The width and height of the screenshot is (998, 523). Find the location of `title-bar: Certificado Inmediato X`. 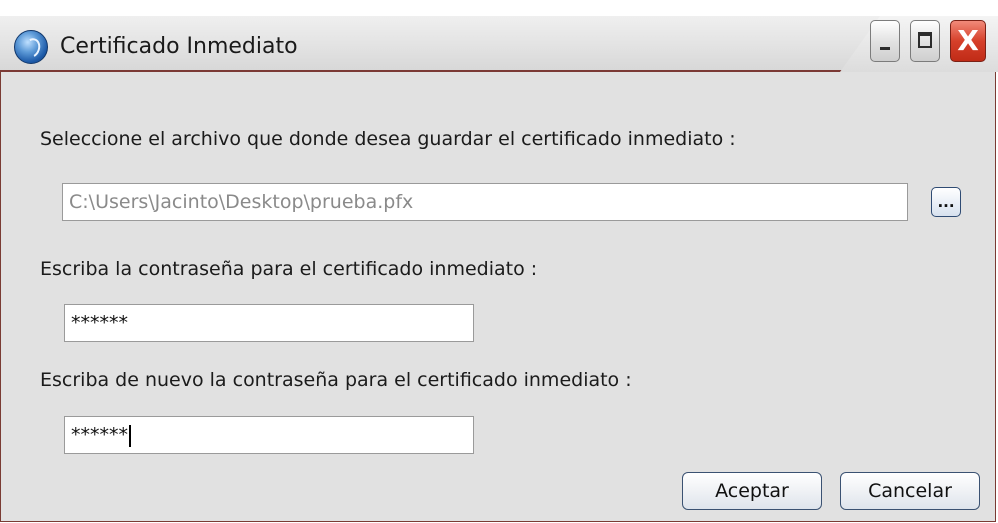

title-bar: Certificado Inmediato X is located at coordinates (499, 36).